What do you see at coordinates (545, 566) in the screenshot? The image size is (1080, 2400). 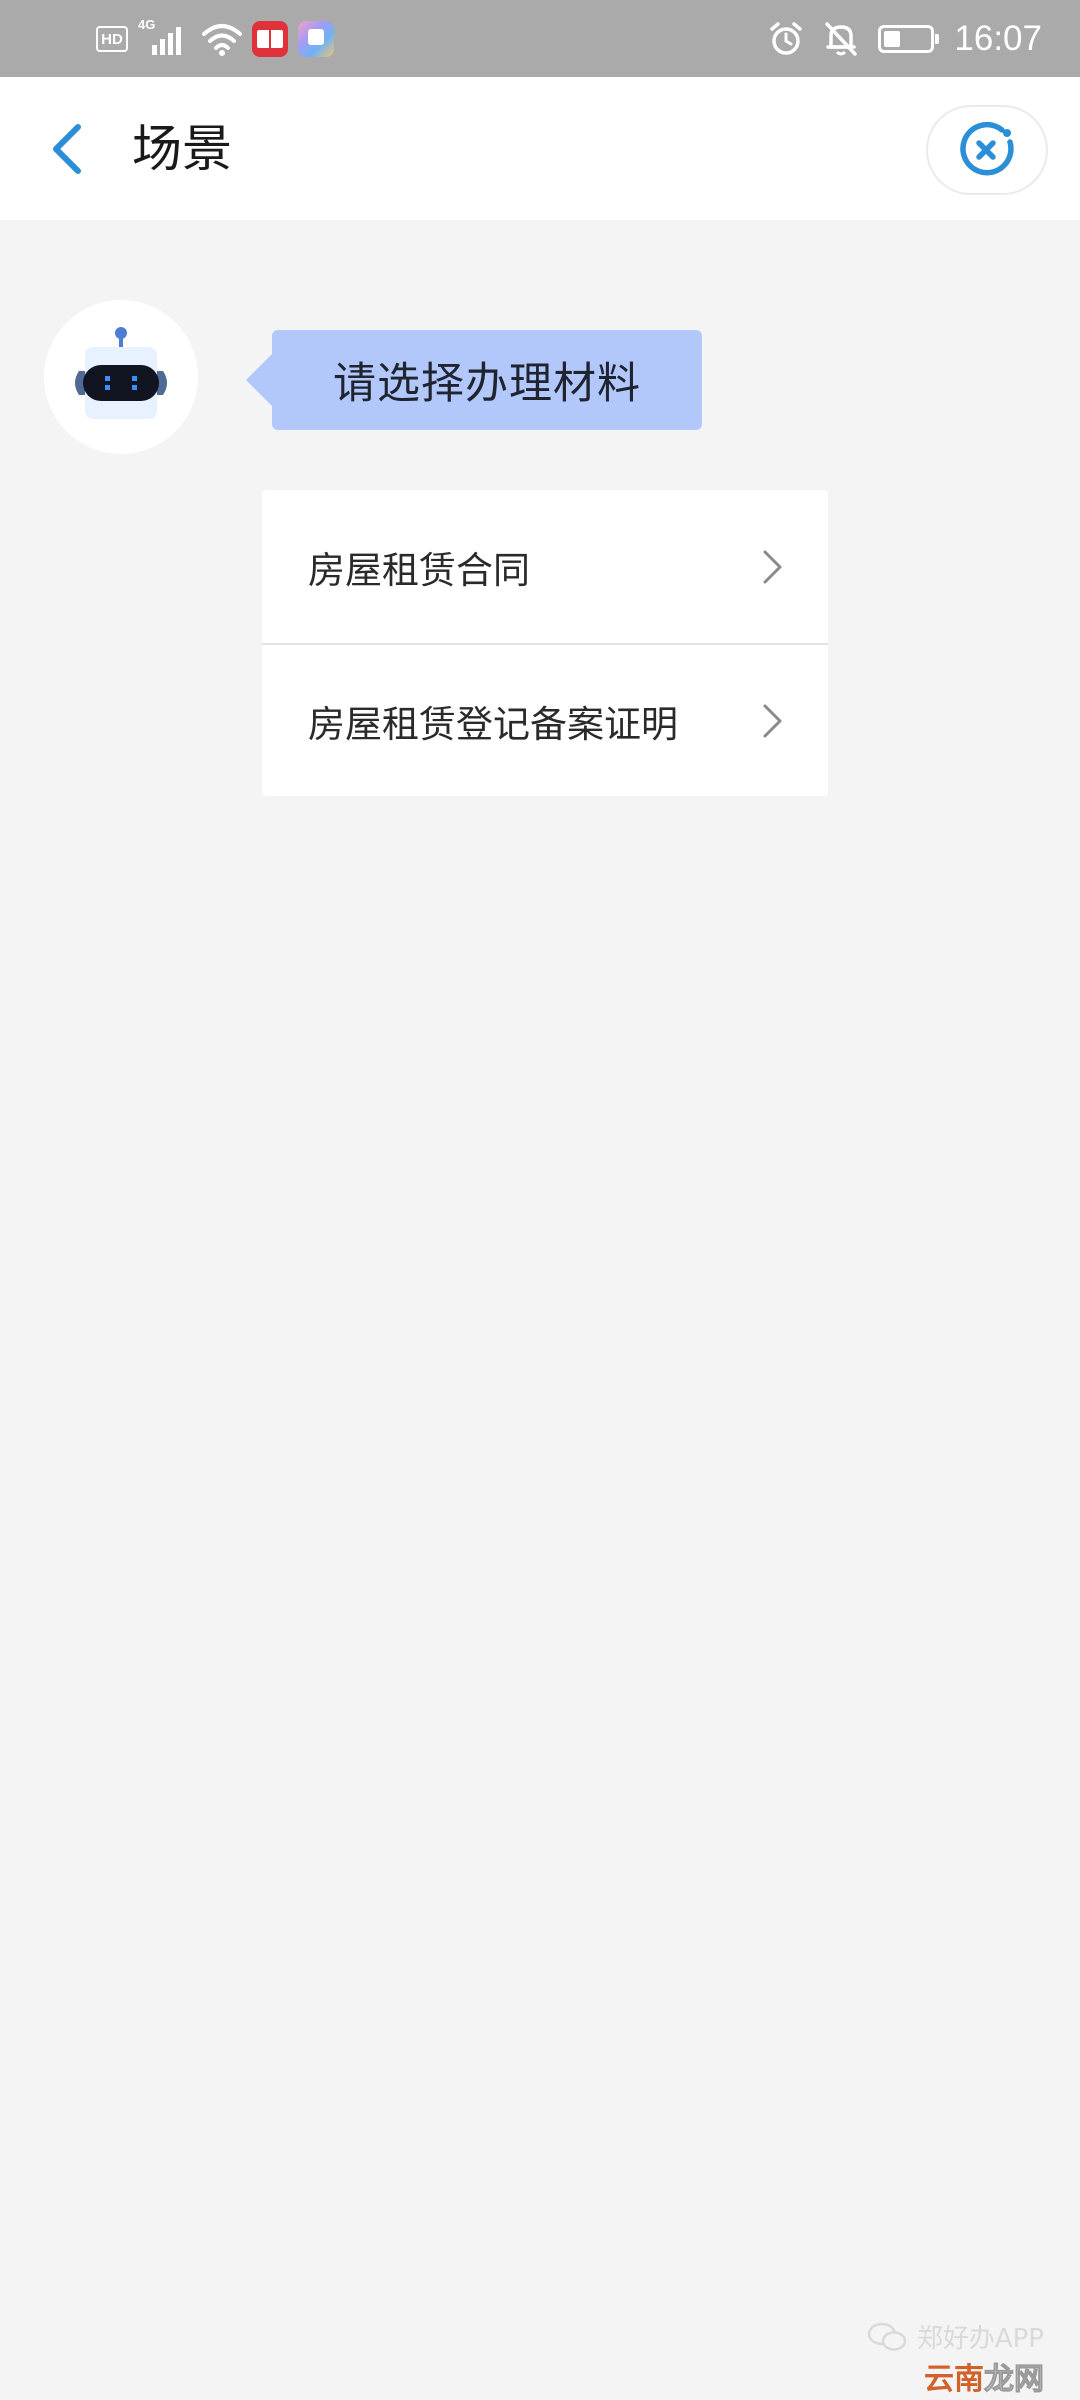 I see `option-rental-contract: 房屋租赁合同` at bounding box center [545, 566].